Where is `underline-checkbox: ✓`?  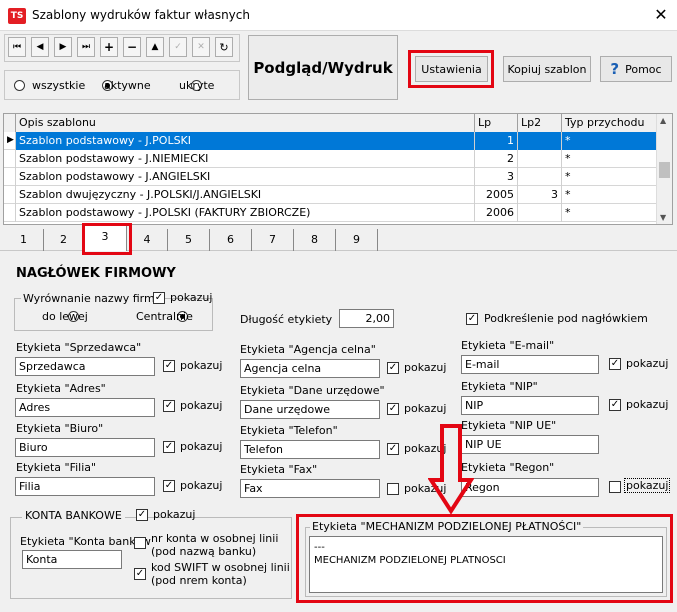 underline-checkbox: ✓ is located at coordinates (472, 319).